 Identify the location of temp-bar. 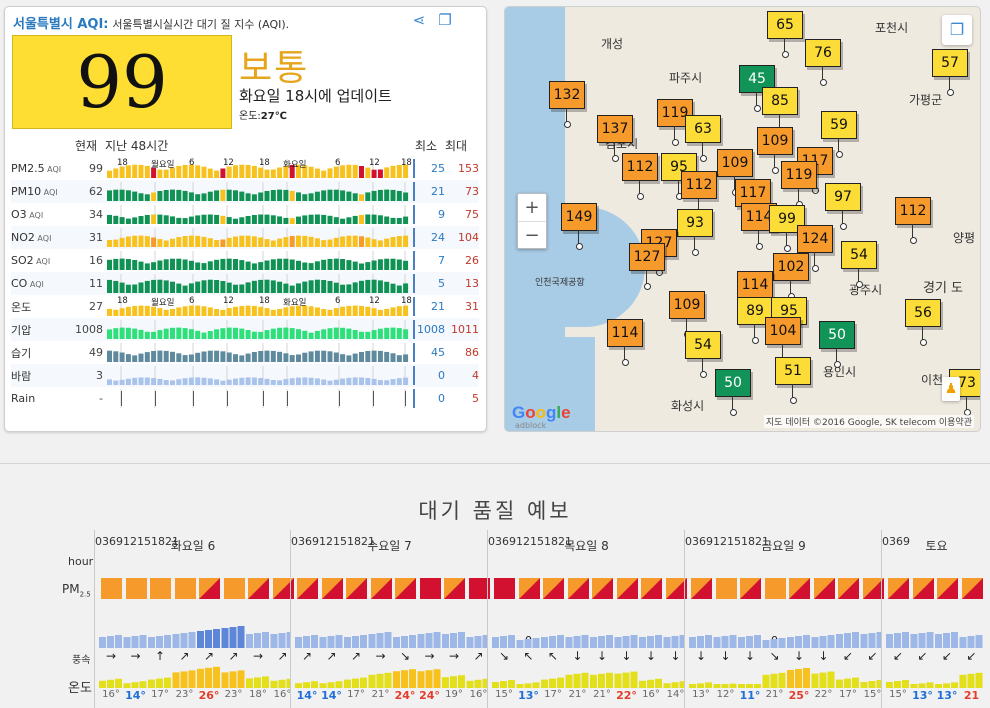
(749, 686).